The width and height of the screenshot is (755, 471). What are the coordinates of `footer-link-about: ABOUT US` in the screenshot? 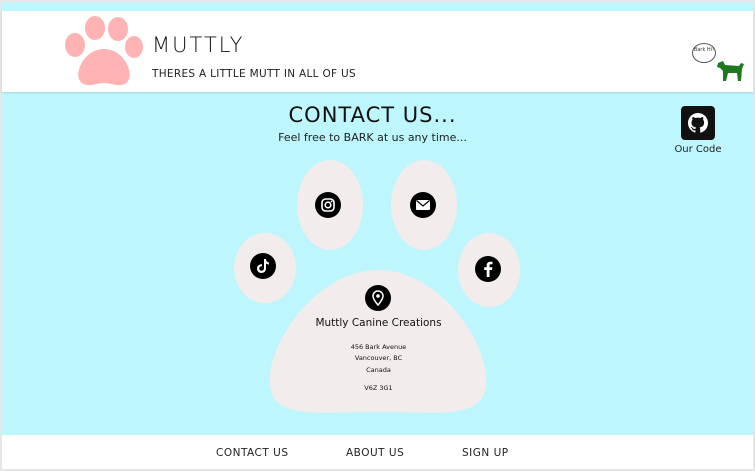 It's located at (375, 453).